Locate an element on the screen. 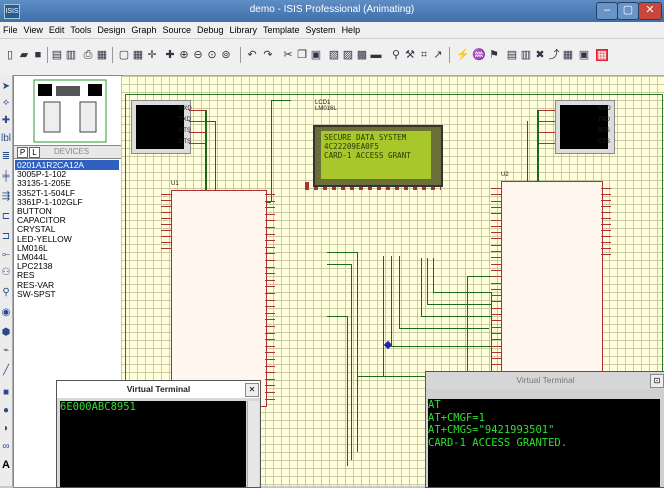 Image resolution: width=664 pixels, height=488 pixels. print-area-icon: ▦ is located at coordinates (102, 55).